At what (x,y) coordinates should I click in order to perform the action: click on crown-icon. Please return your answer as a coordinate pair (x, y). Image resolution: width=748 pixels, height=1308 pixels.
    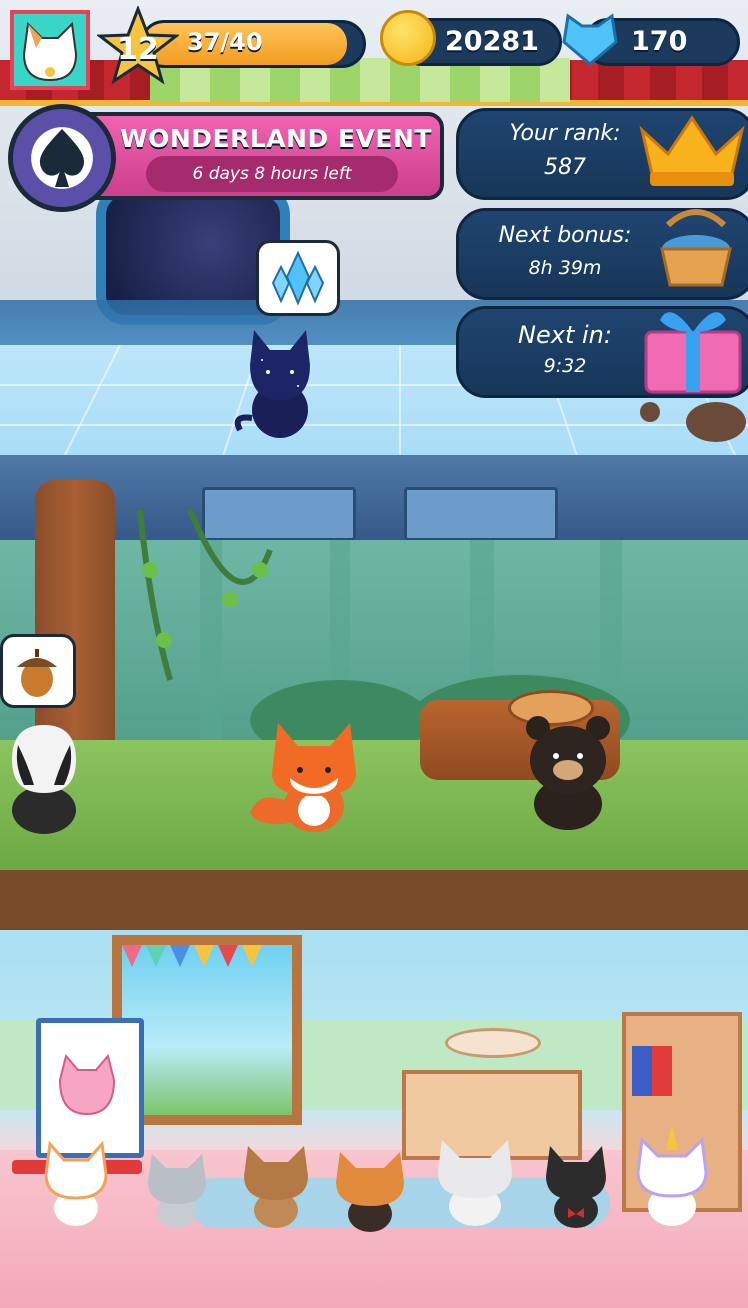
    Looking at the image, I should click on (692, 150).